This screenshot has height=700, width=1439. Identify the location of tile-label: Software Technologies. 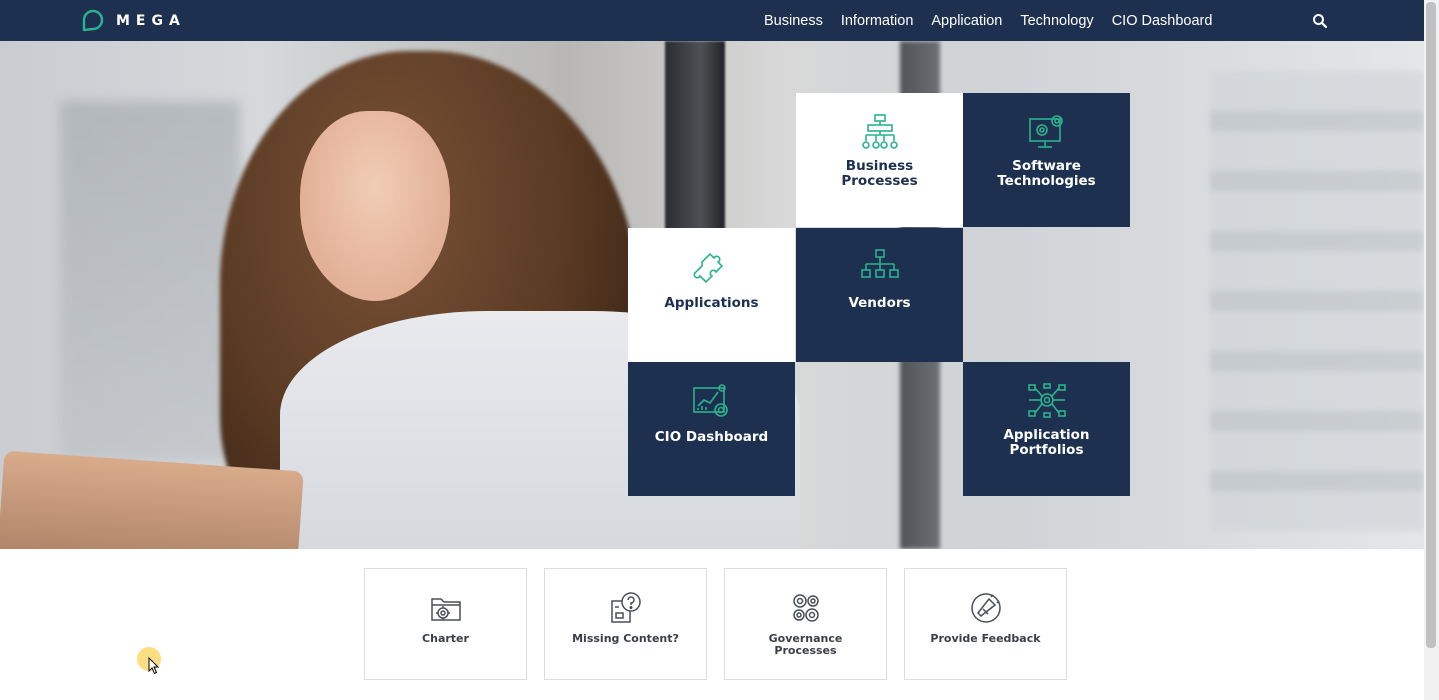
(1046, 173).